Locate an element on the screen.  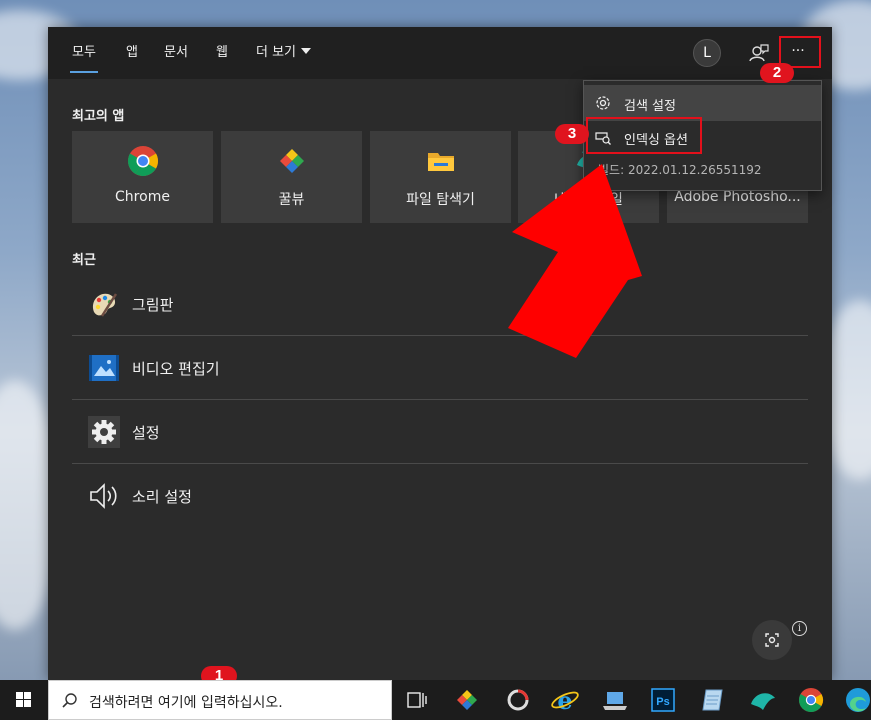
svg-text: Ps is located at coordinates (662, 702).